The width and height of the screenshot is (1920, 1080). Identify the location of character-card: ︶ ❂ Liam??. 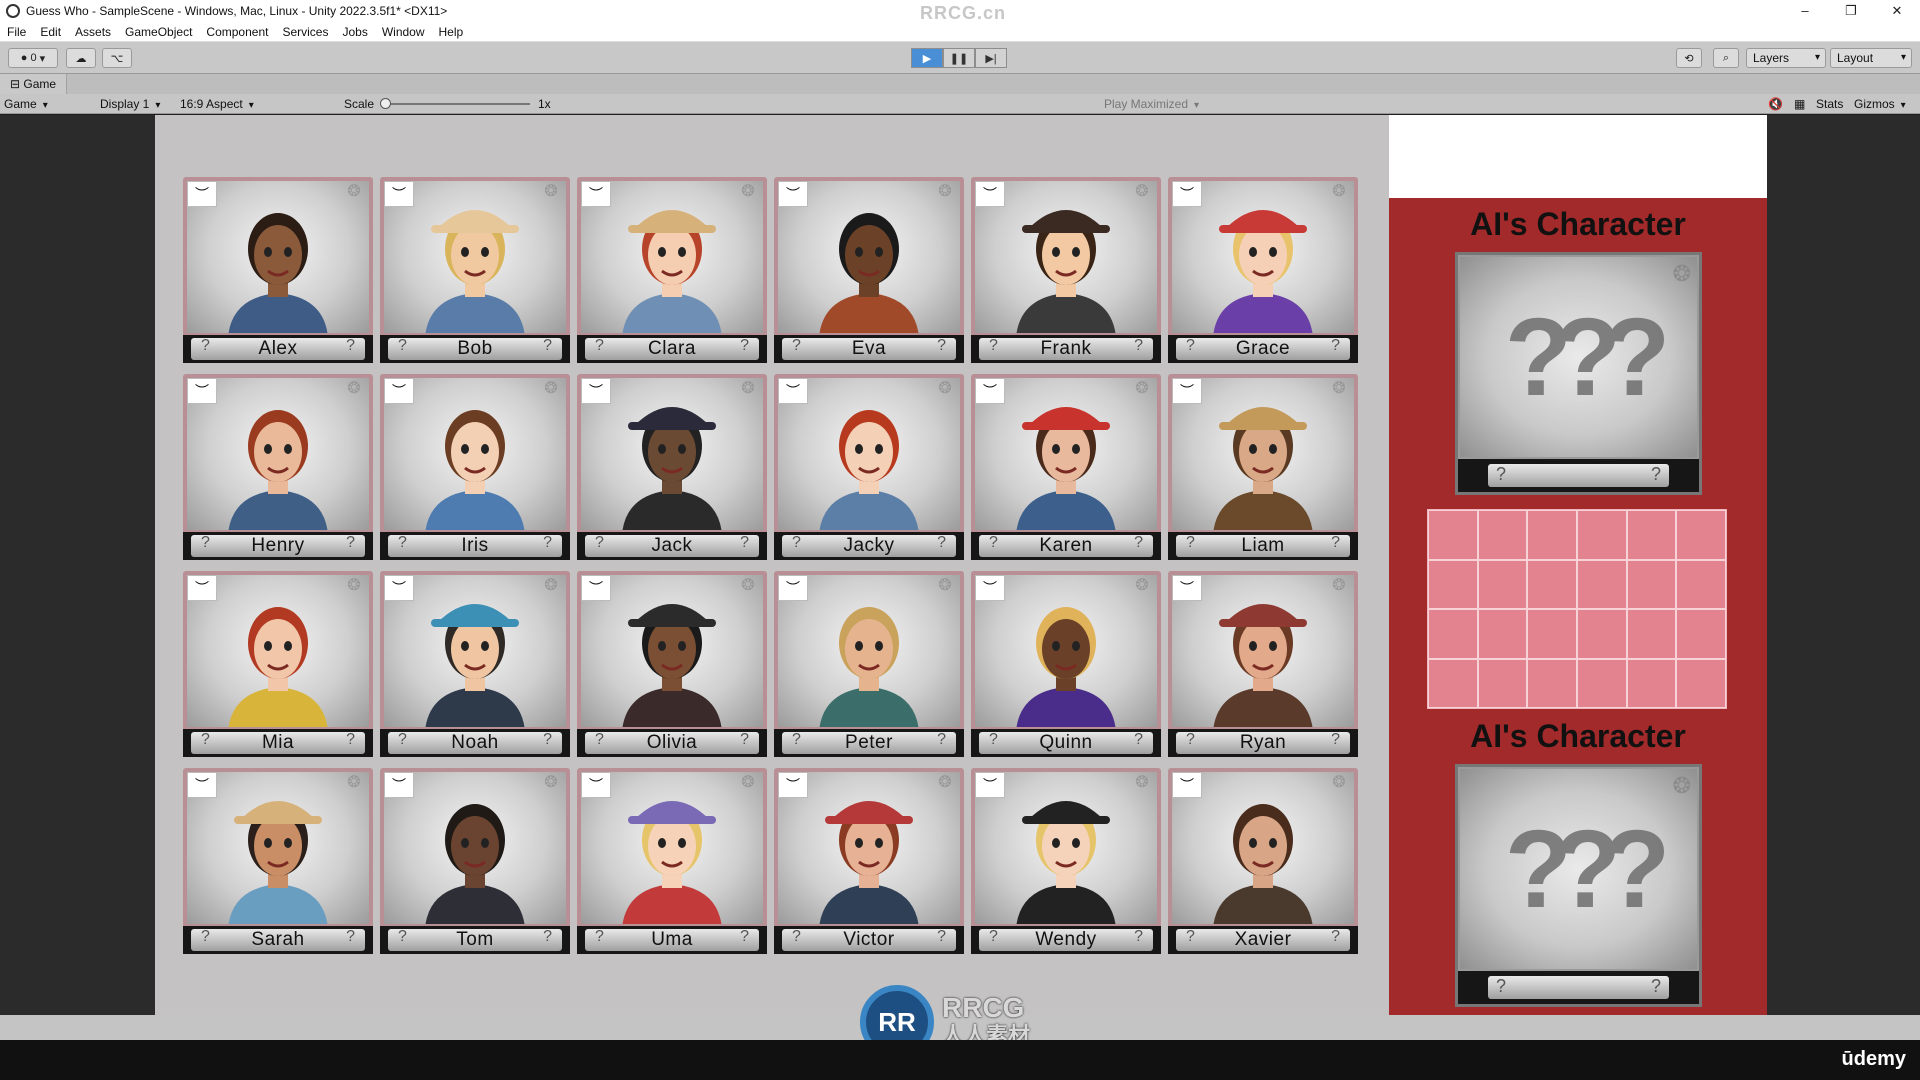
(1263, 467).